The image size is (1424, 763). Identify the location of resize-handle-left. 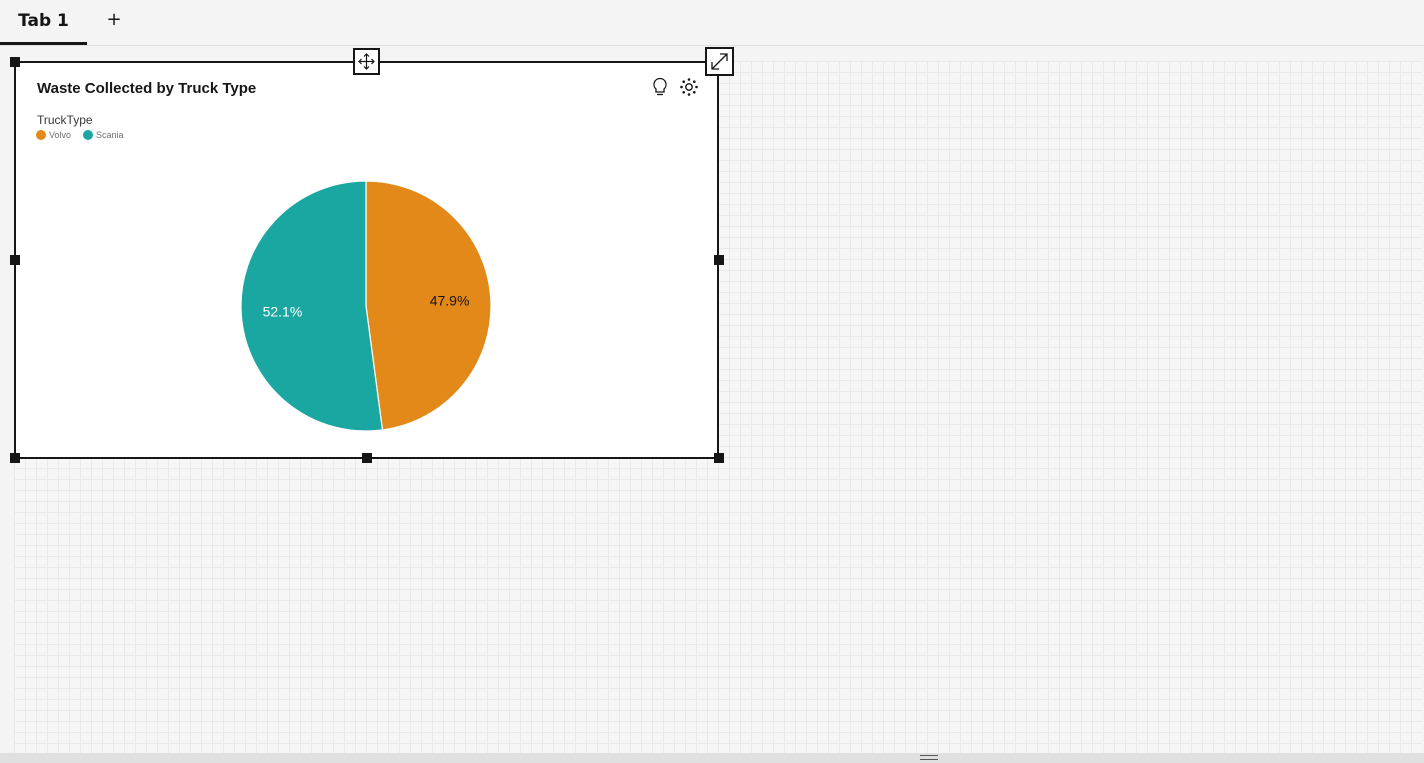
(15, 260).